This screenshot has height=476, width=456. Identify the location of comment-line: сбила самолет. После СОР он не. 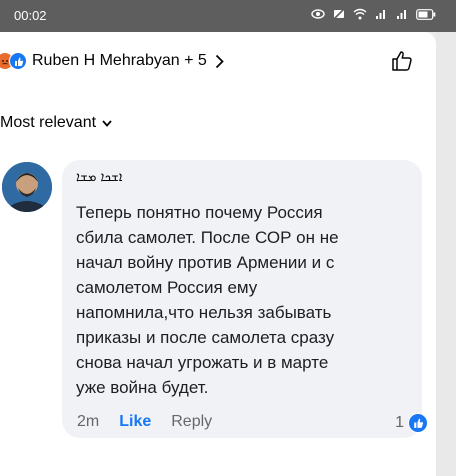
(207, 237).